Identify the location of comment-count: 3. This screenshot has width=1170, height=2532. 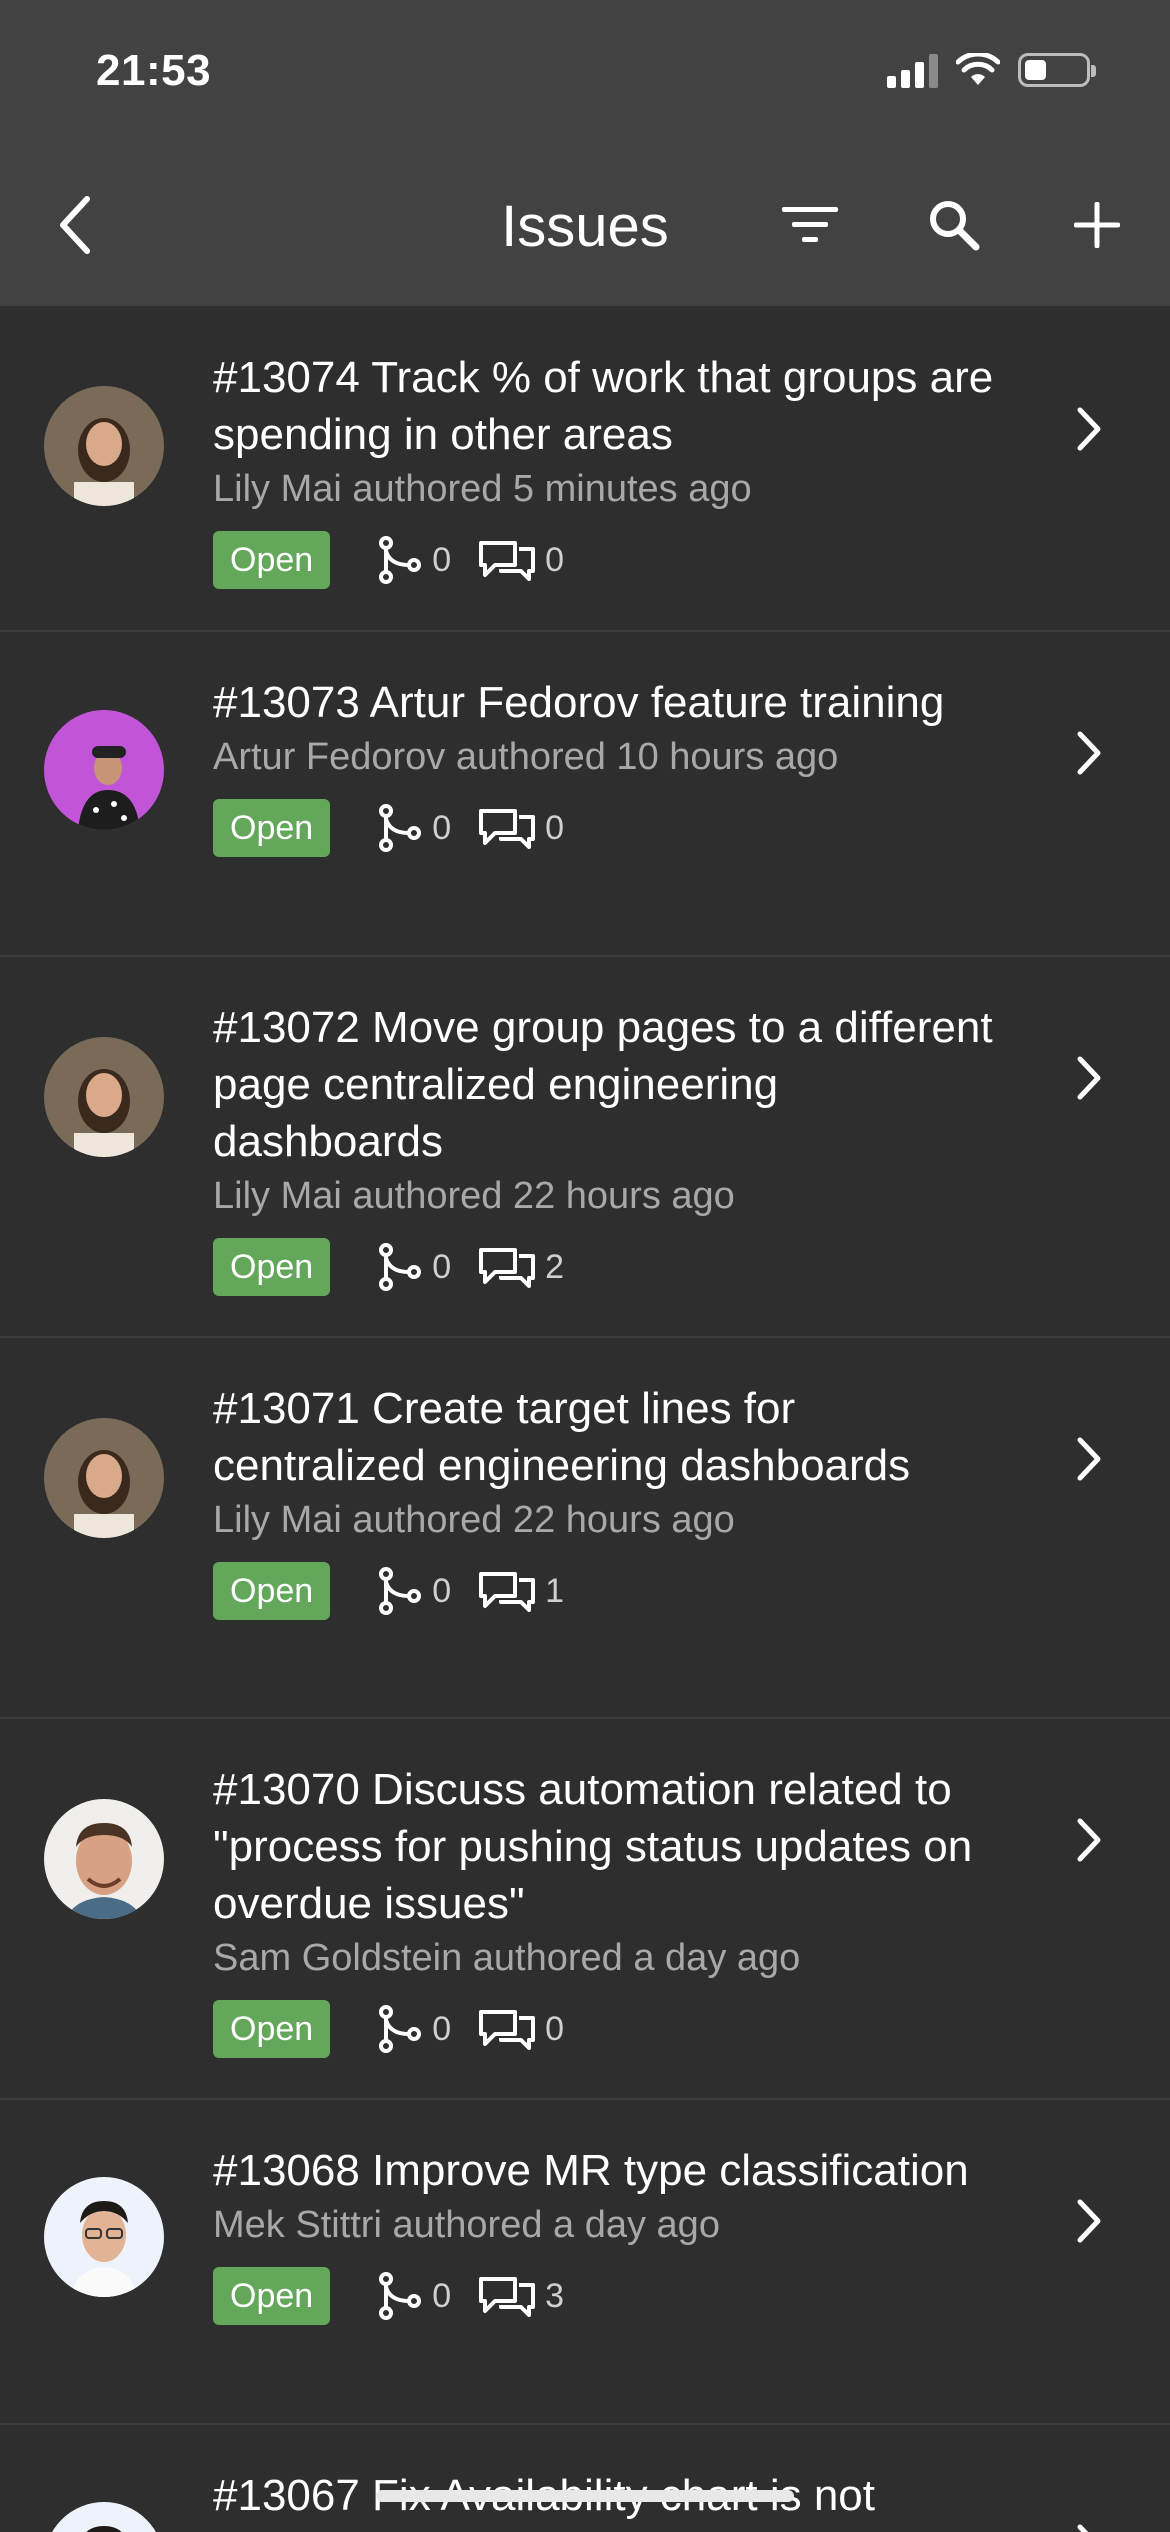
(555, 2295).